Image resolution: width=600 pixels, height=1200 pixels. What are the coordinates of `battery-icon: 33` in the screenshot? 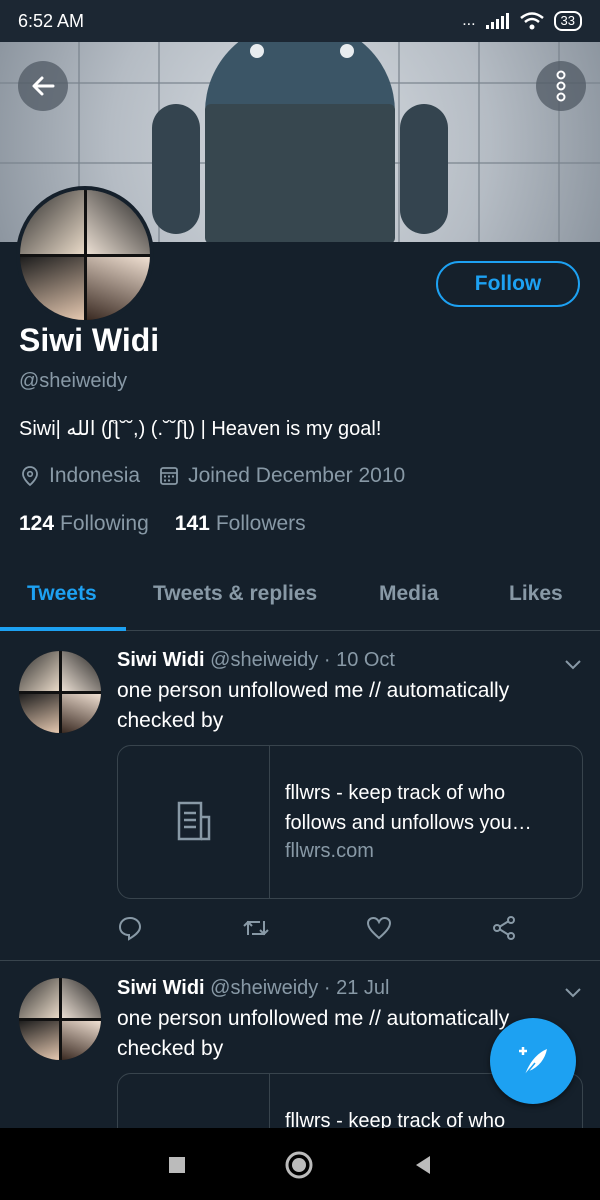 It's located at (567, 21).